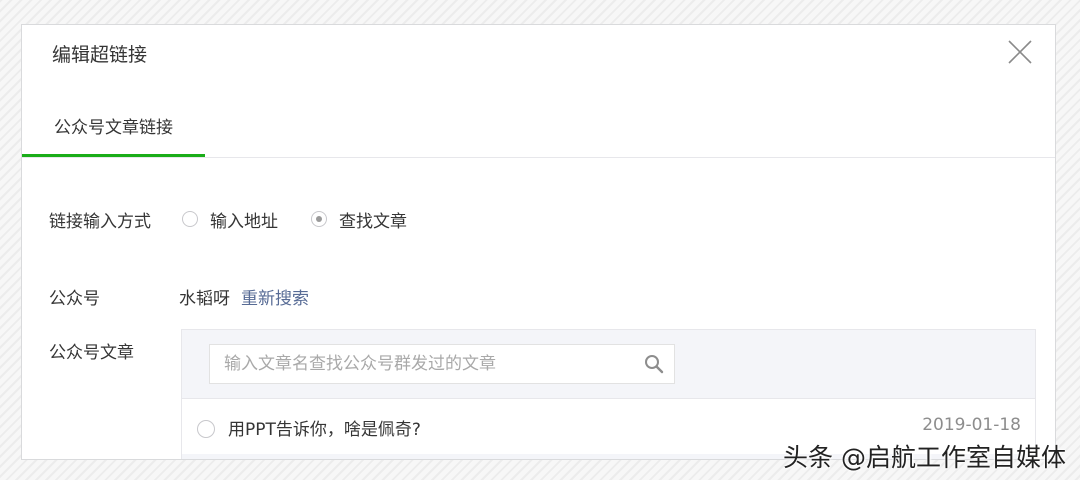  Describe the element at coordinates (91, 353) in the screenshot. I see `article-label: 公众号文章` at that location.